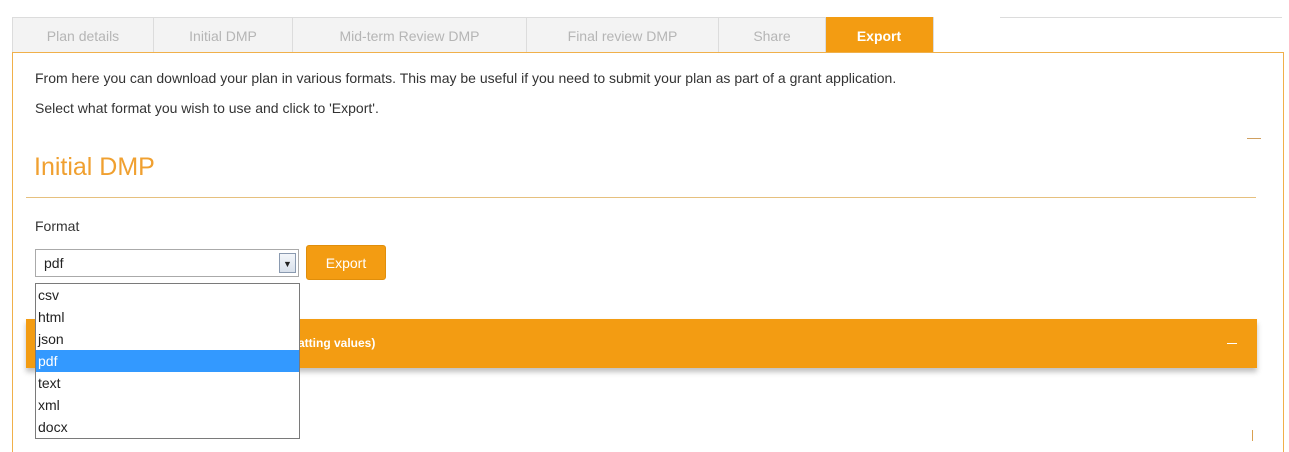 This screenshot has width=1289, height=452. Describe the element at coordinates (167, 317) in the screenshot. I see `format-option-html: html` at that location.